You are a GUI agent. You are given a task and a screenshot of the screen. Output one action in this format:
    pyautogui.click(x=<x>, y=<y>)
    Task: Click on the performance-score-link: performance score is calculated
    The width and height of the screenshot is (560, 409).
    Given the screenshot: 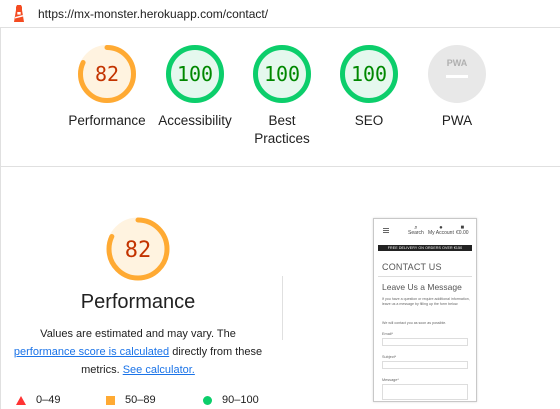 What is the action you would take?
    pyautogui.click(x=91, y=352)
    